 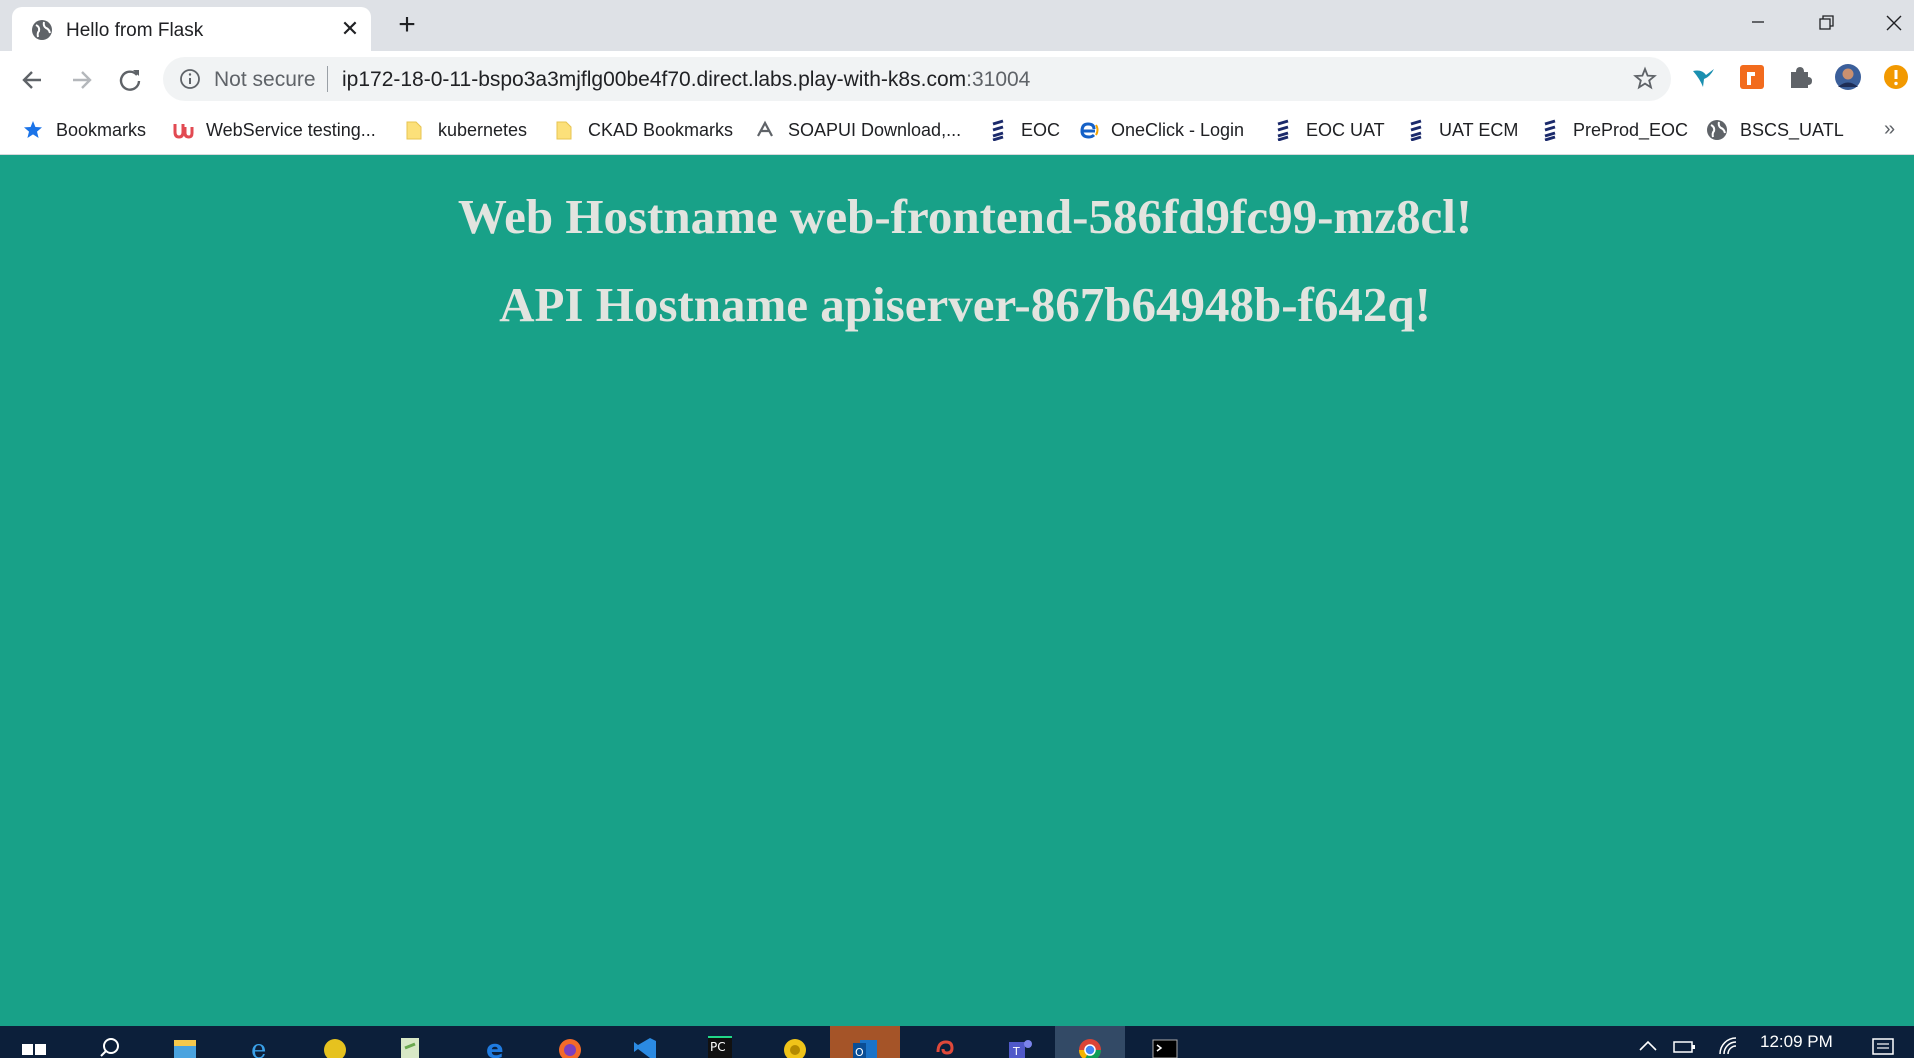 I want to click on edge-icon: e, so click(x=495, y=1046).